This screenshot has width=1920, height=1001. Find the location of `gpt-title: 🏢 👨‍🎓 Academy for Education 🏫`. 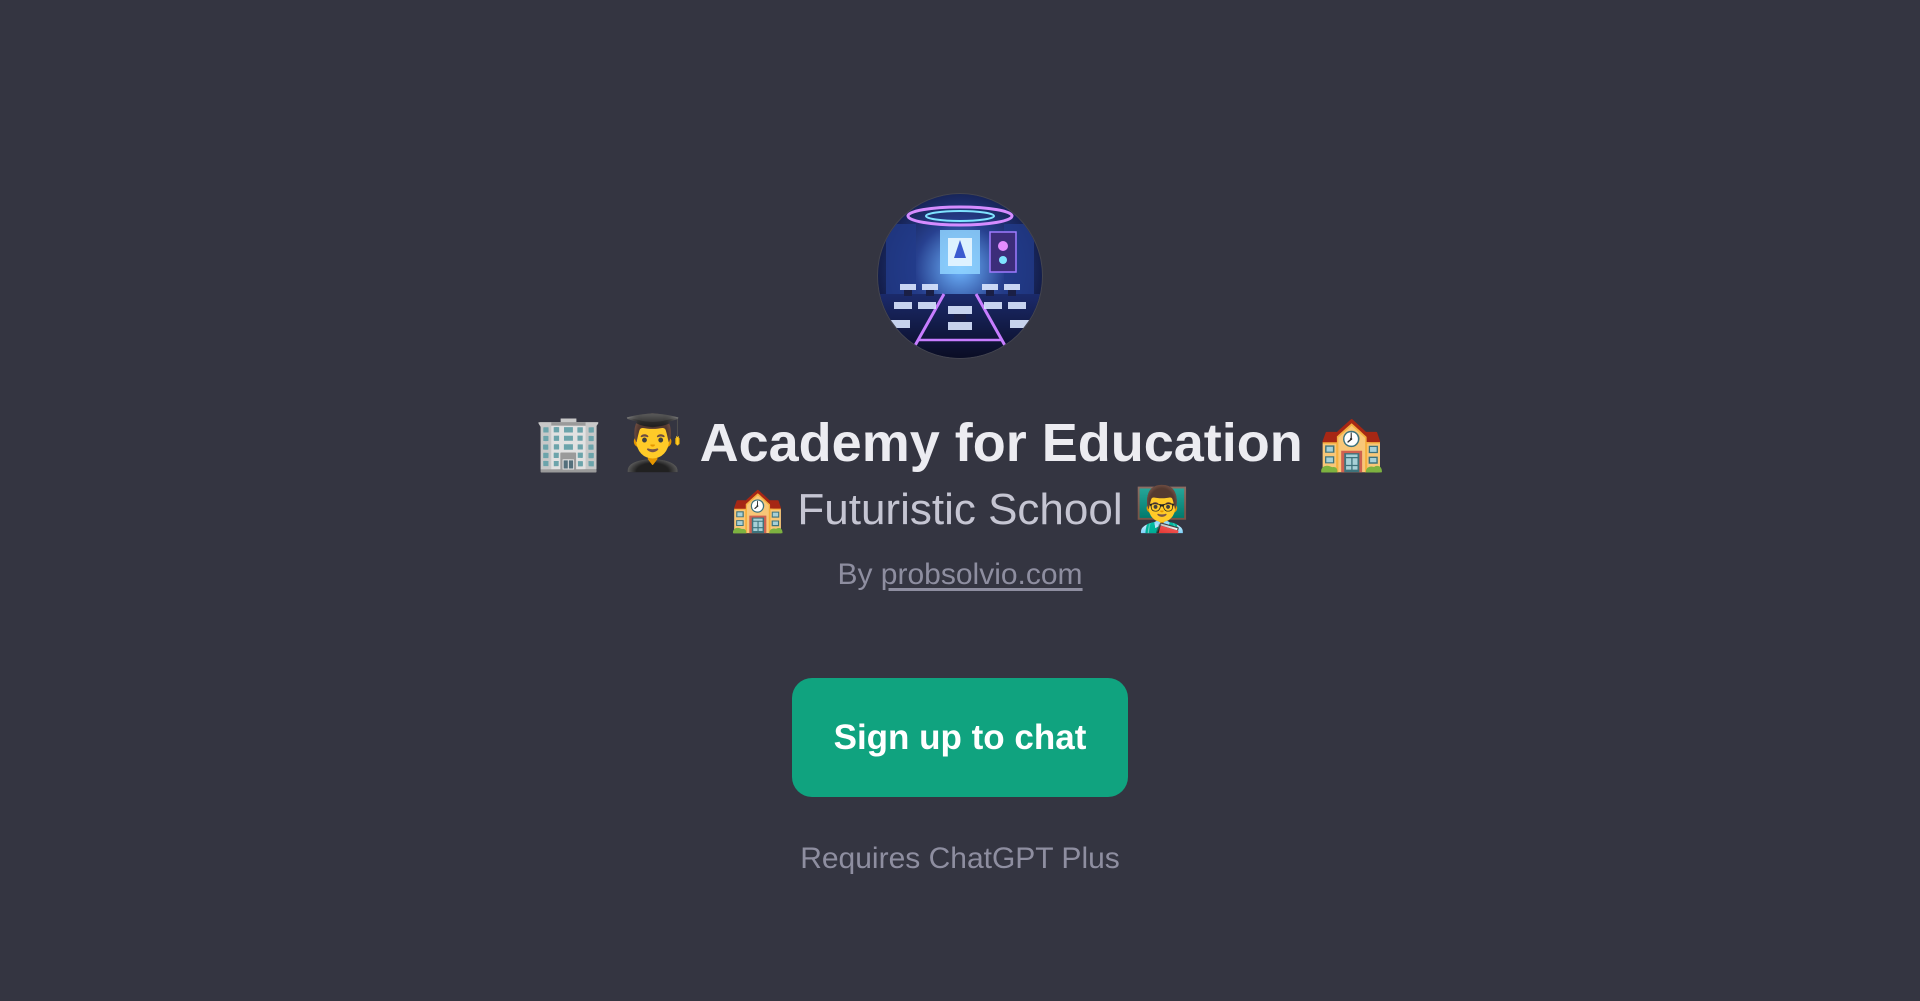

gpt-title: 🏢 👨‍🎓 Academy for Education 🏫 is located at coordinates (960, 443).